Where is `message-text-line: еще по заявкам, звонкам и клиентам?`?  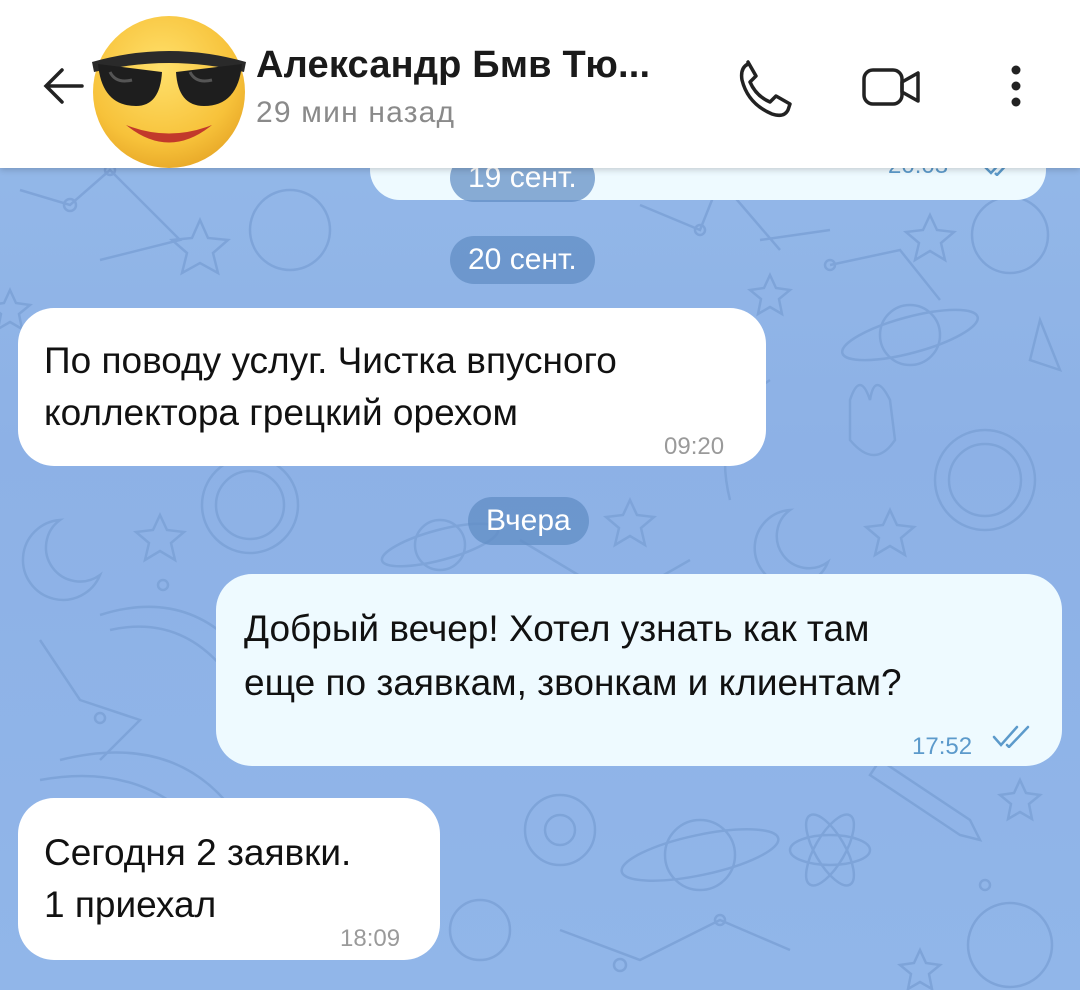 message-text-line: еще по заявкам, звонкам и клиентам? is located at coordinates (573, 682).